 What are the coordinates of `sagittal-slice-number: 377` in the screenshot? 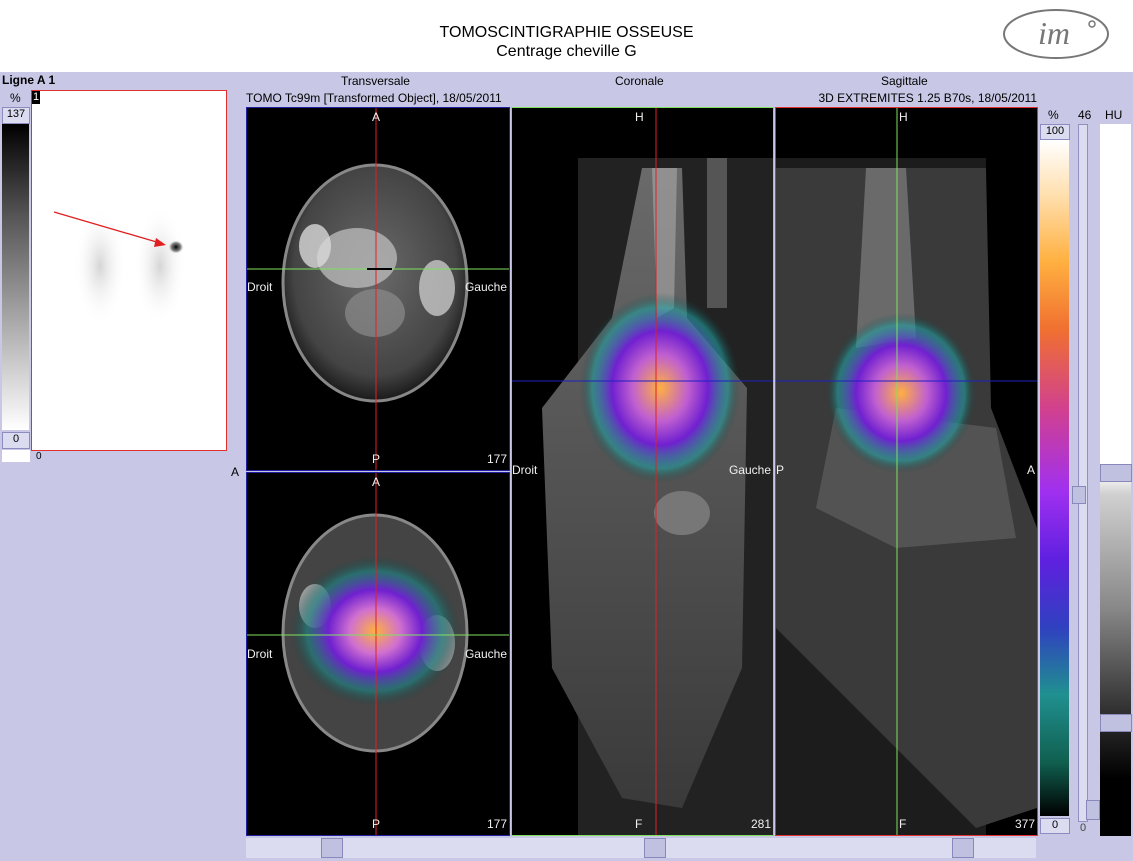 It's located at (1024, 824).